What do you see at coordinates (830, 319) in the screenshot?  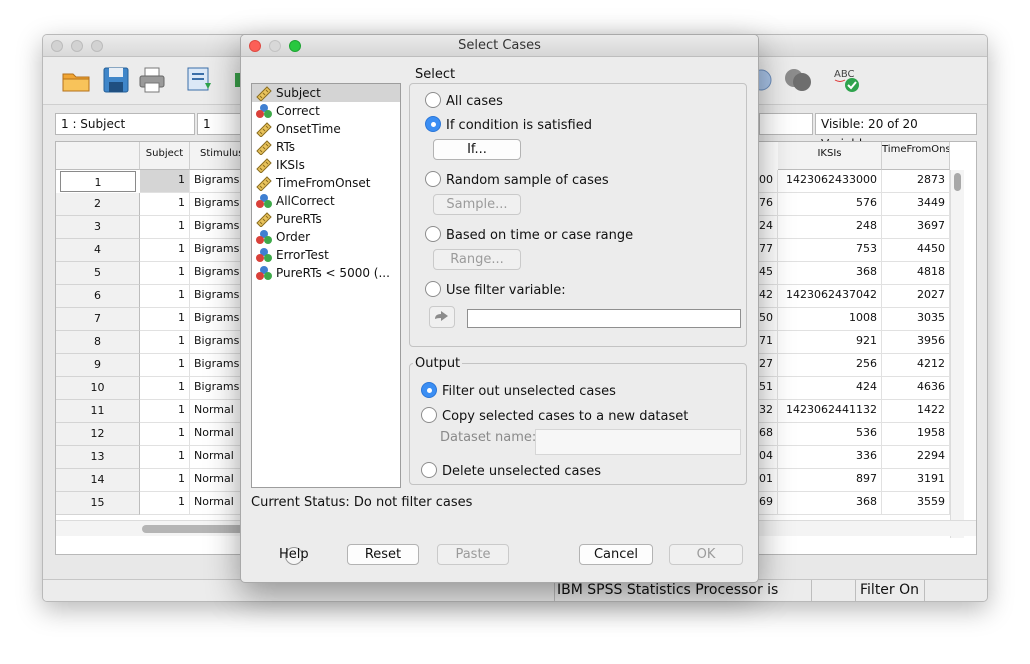 I see `cell-iksis: 1008` at bounding box center [830, 319].